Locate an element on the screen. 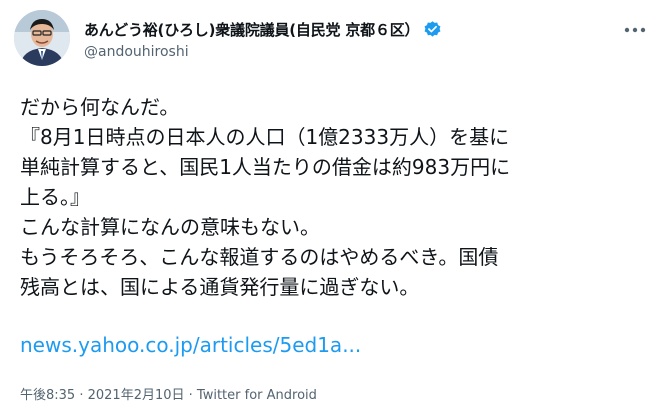 Image resolution: width=670 pixels, height=409 pixels. more-dots-icon is located at coordinates (635, 30).